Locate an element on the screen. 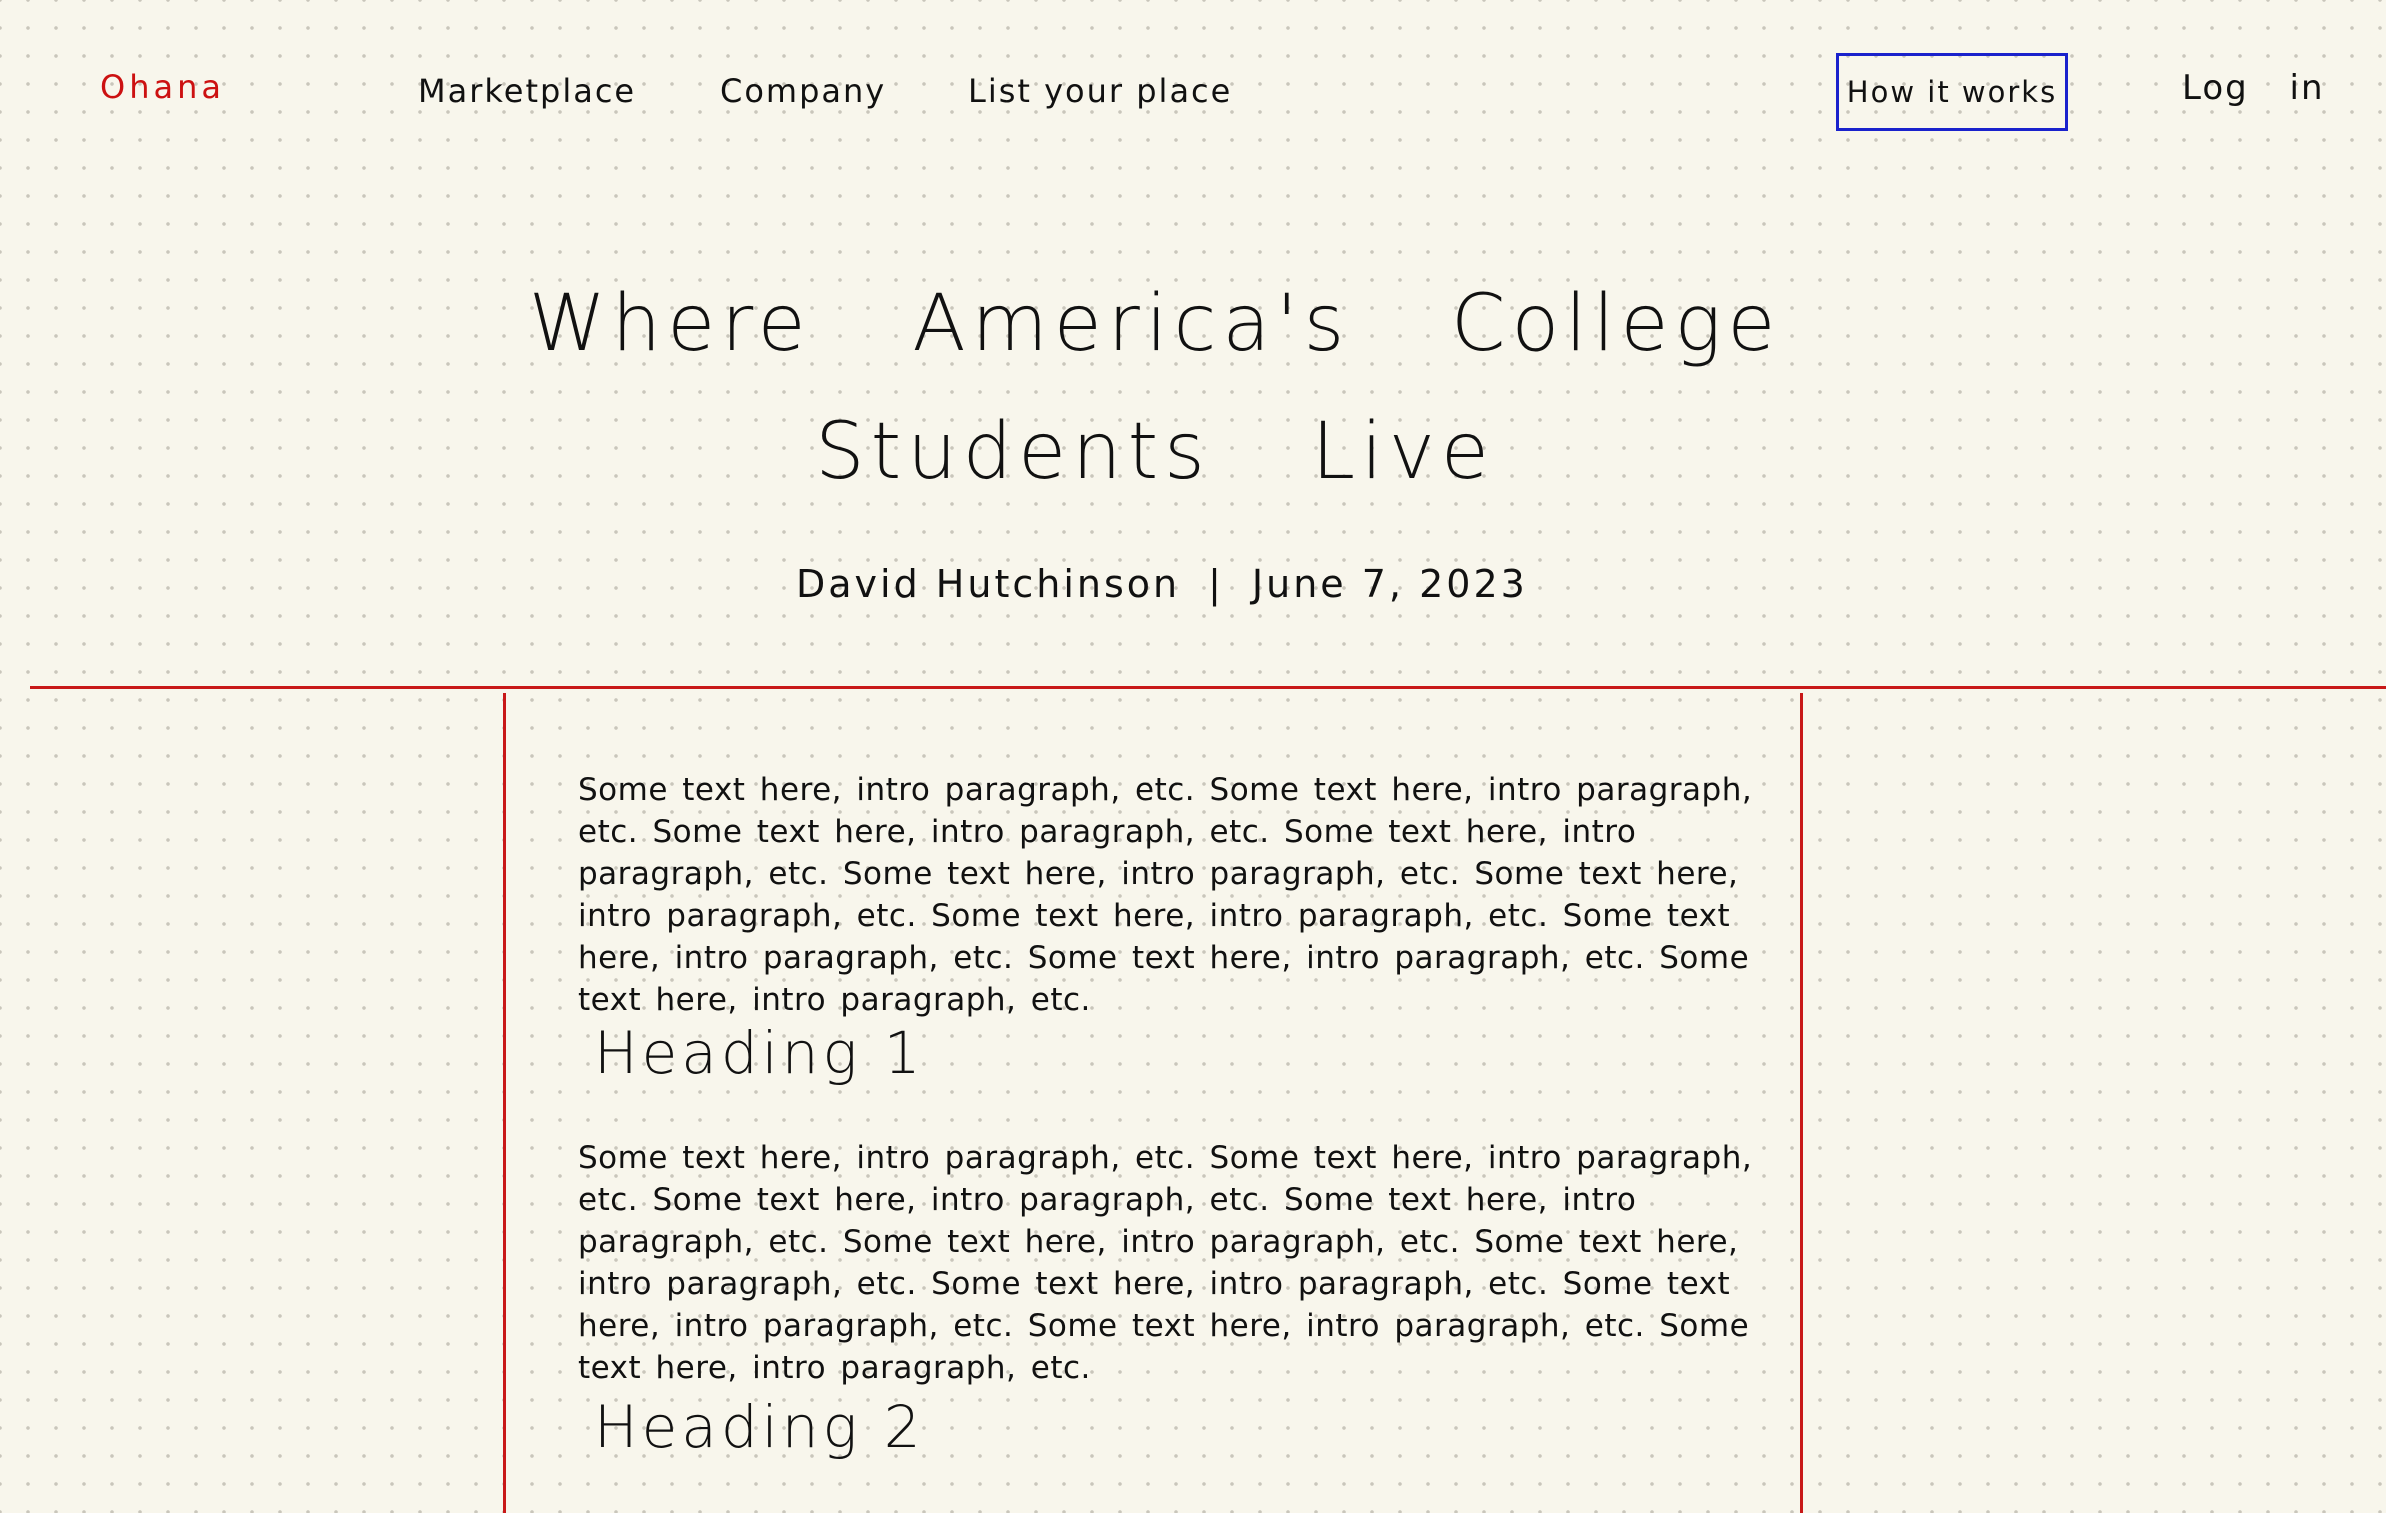 The width and height of the screenshot is (2386, 1513). how-it-works-button: How it works is located at coordinates (1952, 92).